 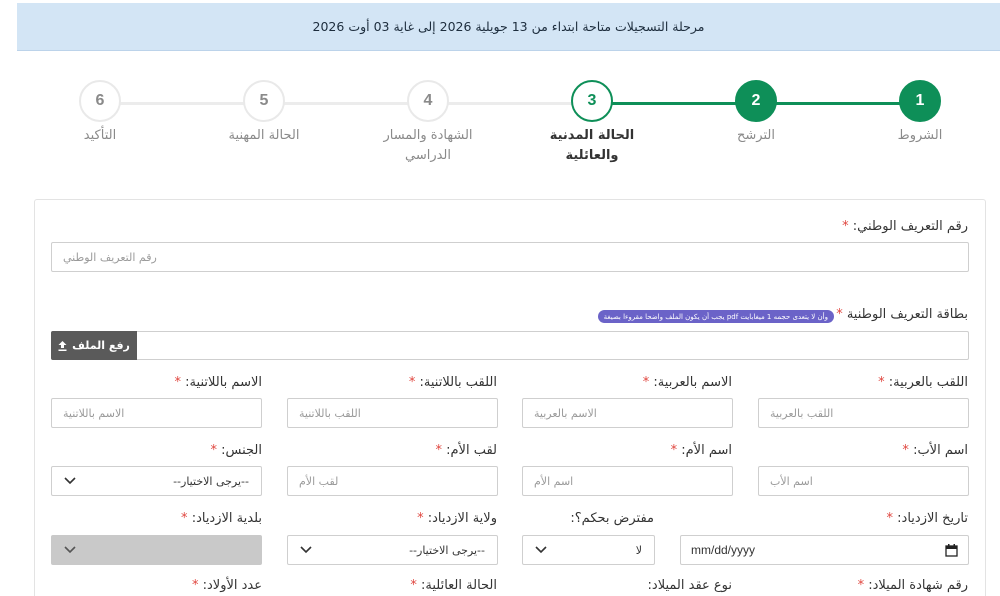 What do you see at coordinates (612, 518) in the screenshot?
I see `presumed-label: مفترض بحكم؟:` at bounding box center [612, 518].